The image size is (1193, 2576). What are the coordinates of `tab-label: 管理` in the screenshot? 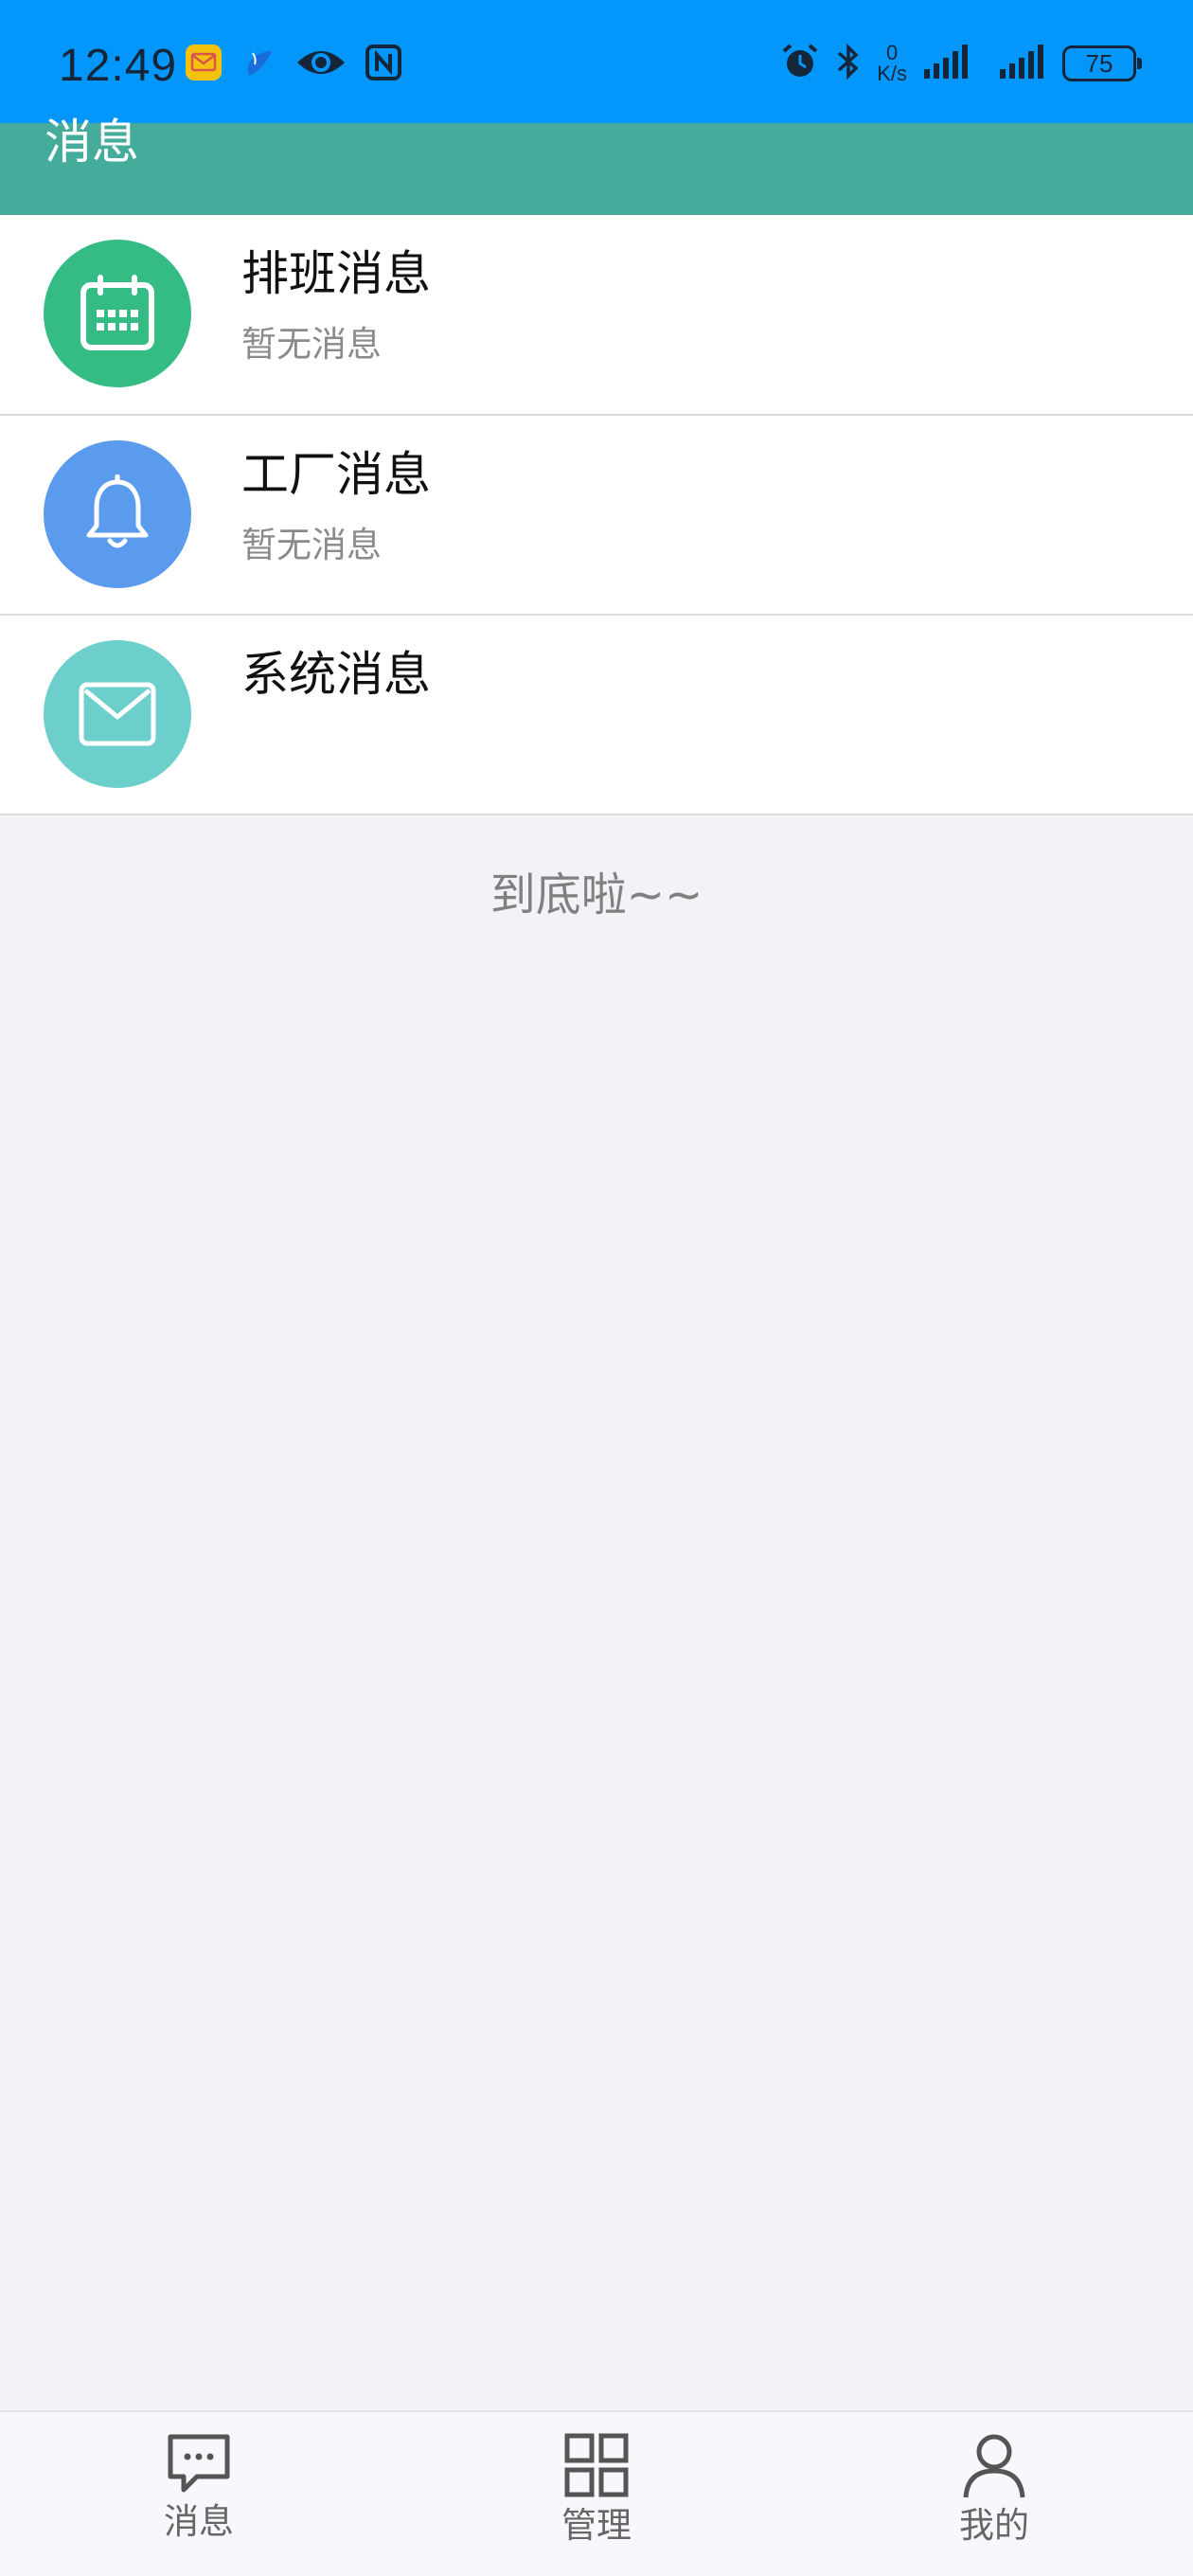 It's located at (596, 2525).